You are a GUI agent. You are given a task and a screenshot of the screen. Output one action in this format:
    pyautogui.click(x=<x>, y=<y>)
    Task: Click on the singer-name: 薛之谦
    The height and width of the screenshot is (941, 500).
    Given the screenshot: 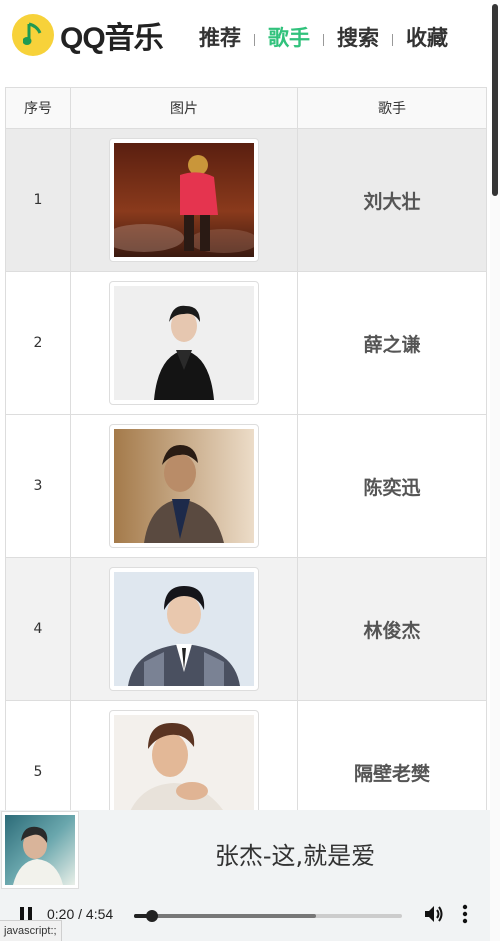 What is the action you would take?
    pyautogui.click(x=392, y=344)
    